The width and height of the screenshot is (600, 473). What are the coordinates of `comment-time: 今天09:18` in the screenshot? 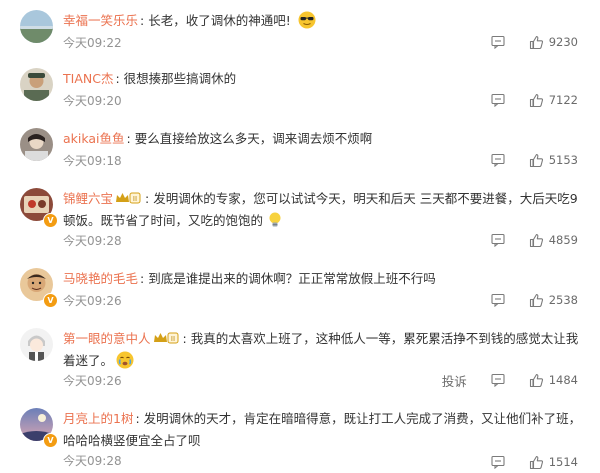 It's located at (92, 161).